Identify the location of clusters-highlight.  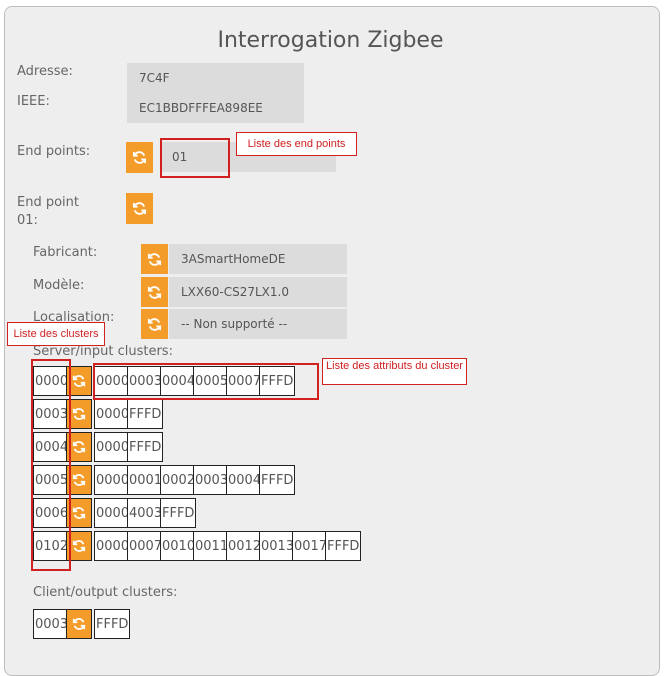
(51, 465).